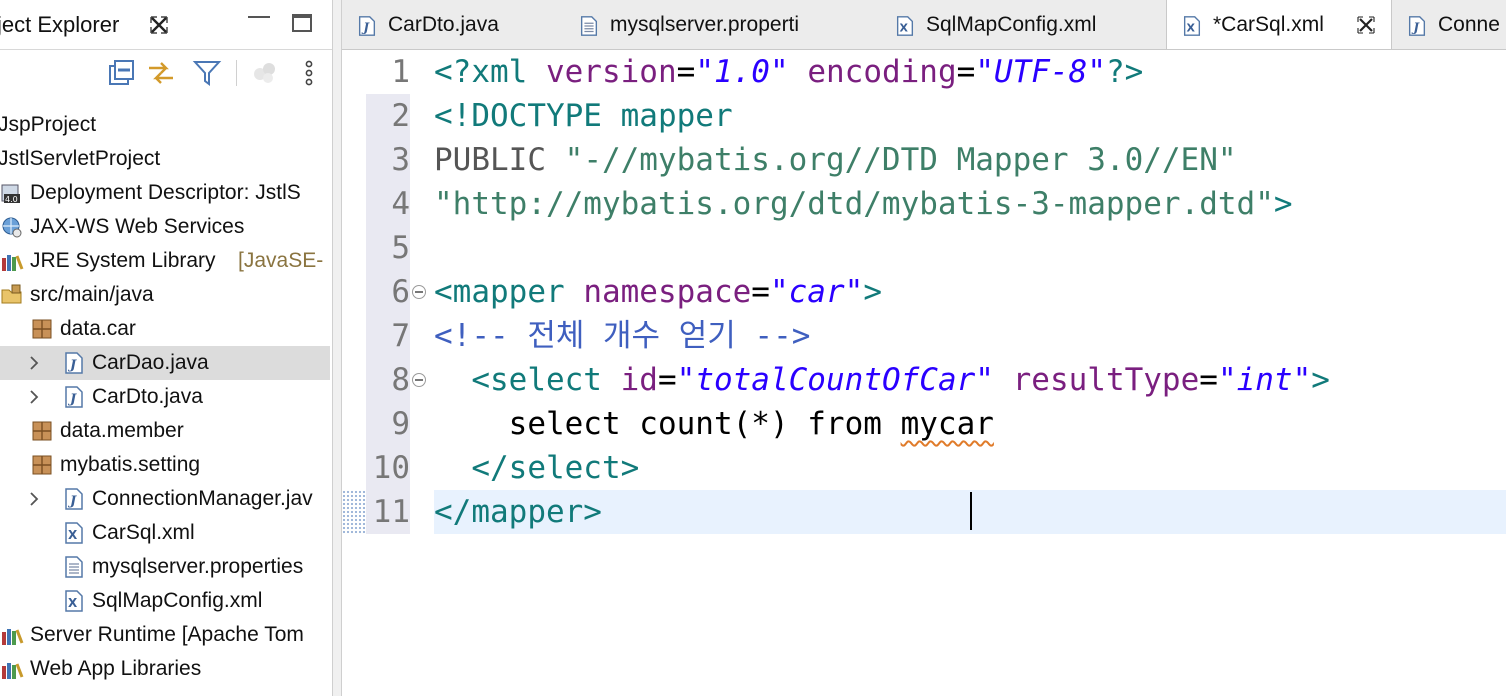 This screenshot has height=696, width=1506. I want to click on code-token: </select>, so click(555, 468).